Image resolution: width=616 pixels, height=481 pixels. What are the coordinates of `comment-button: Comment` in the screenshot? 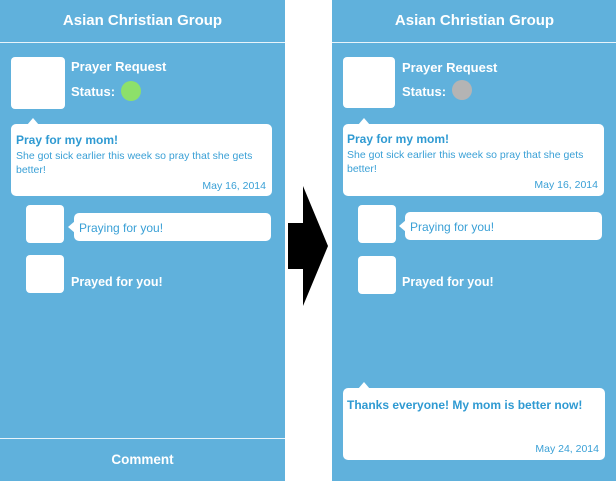 It's located at (142, 460).